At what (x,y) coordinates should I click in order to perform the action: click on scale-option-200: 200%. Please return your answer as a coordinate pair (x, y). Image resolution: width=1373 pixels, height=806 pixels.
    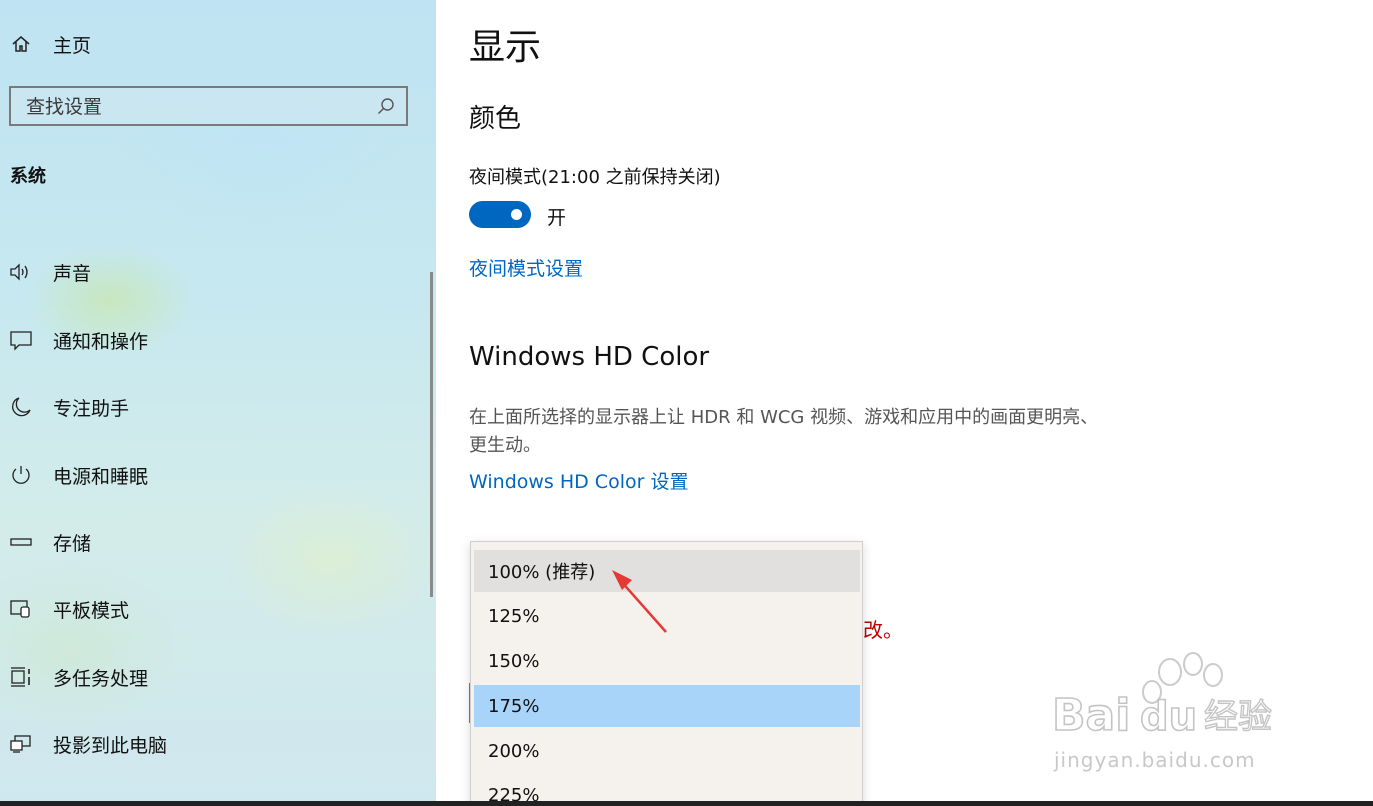
    Looking at the image, I should click on (667, 751).